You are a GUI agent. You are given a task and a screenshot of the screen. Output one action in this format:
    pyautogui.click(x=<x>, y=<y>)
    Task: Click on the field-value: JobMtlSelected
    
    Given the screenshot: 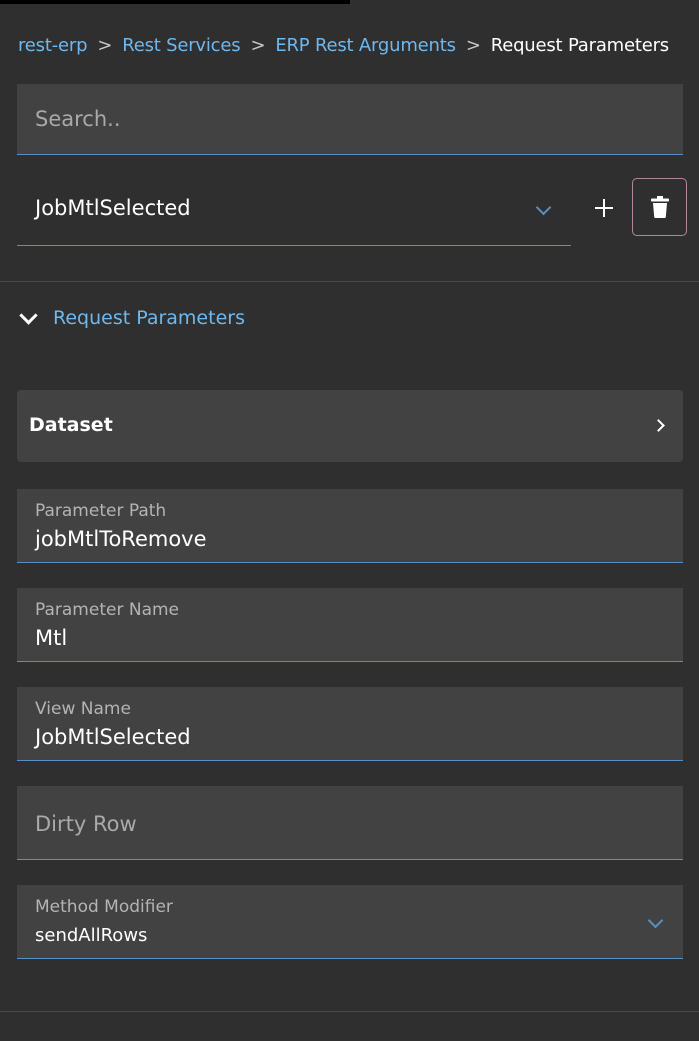 What is the action you would take?
    pyautogui.click(x=113, y=737)
    